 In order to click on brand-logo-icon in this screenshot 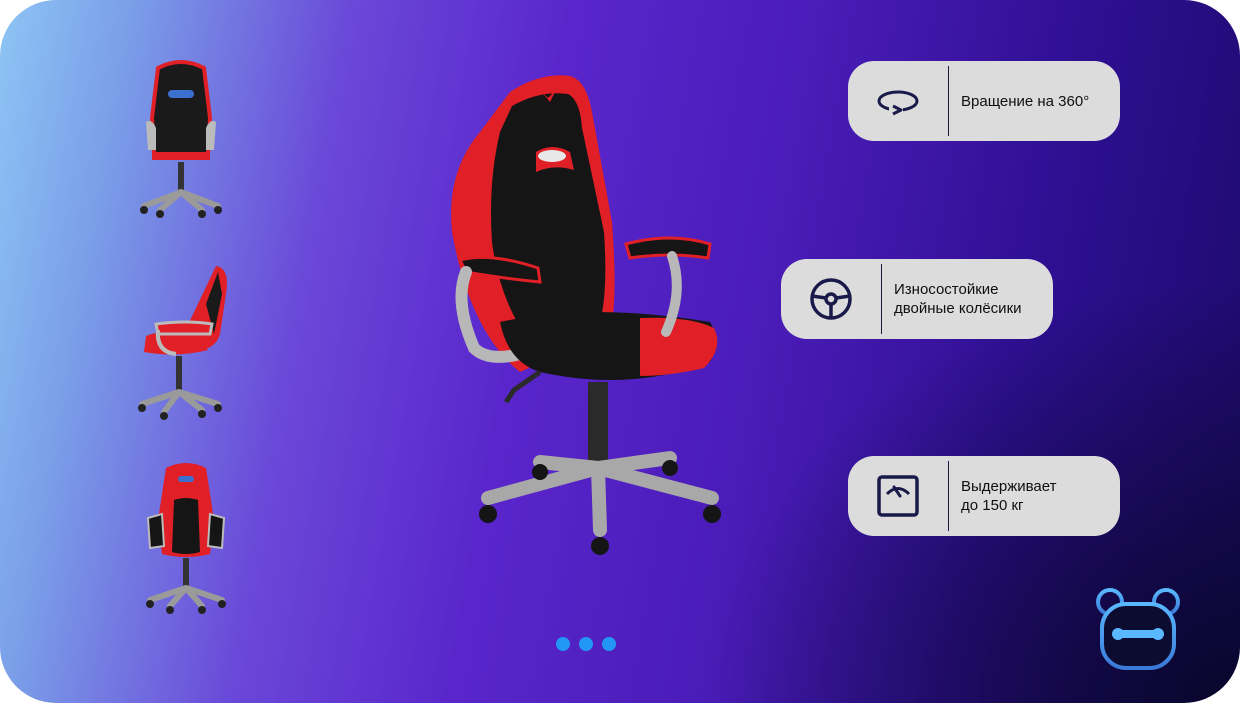, I will do `click(1138, 631)`.